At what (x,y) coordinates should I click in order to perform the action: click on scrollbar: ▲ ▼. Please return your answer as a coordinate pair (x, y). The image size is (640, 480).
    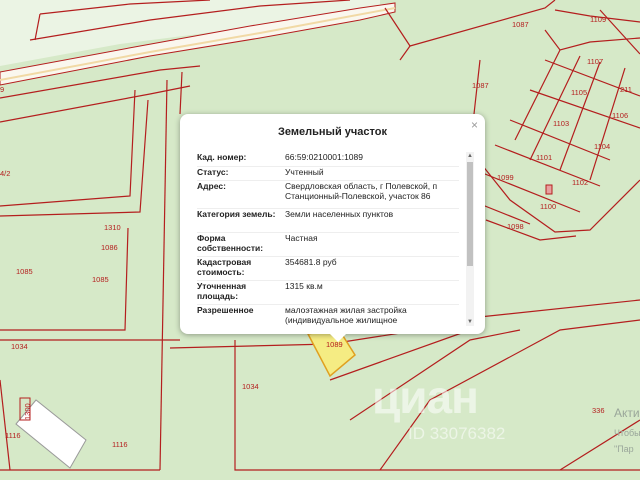
    Looking at the image, I should click on (470, 239).